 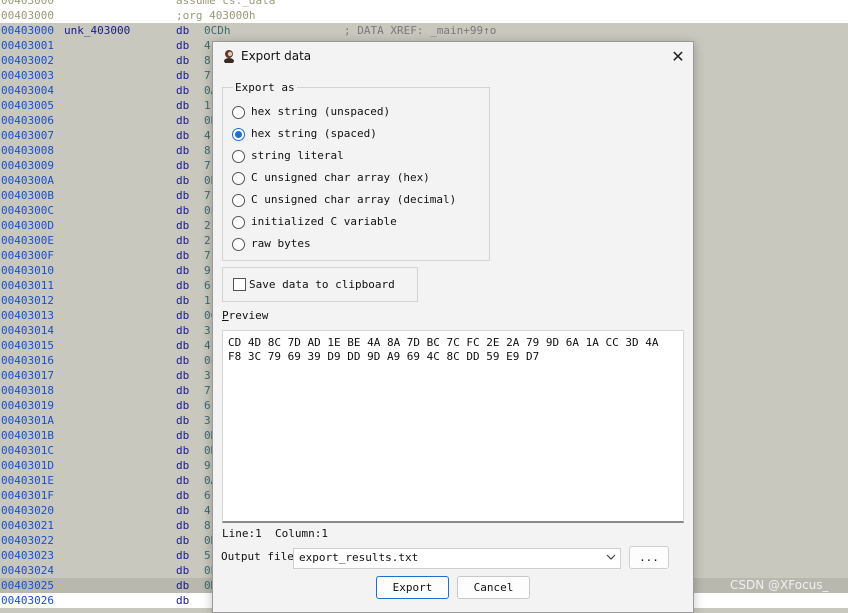 I want to click on chevron-down-icon, so click(x=611, y=557).